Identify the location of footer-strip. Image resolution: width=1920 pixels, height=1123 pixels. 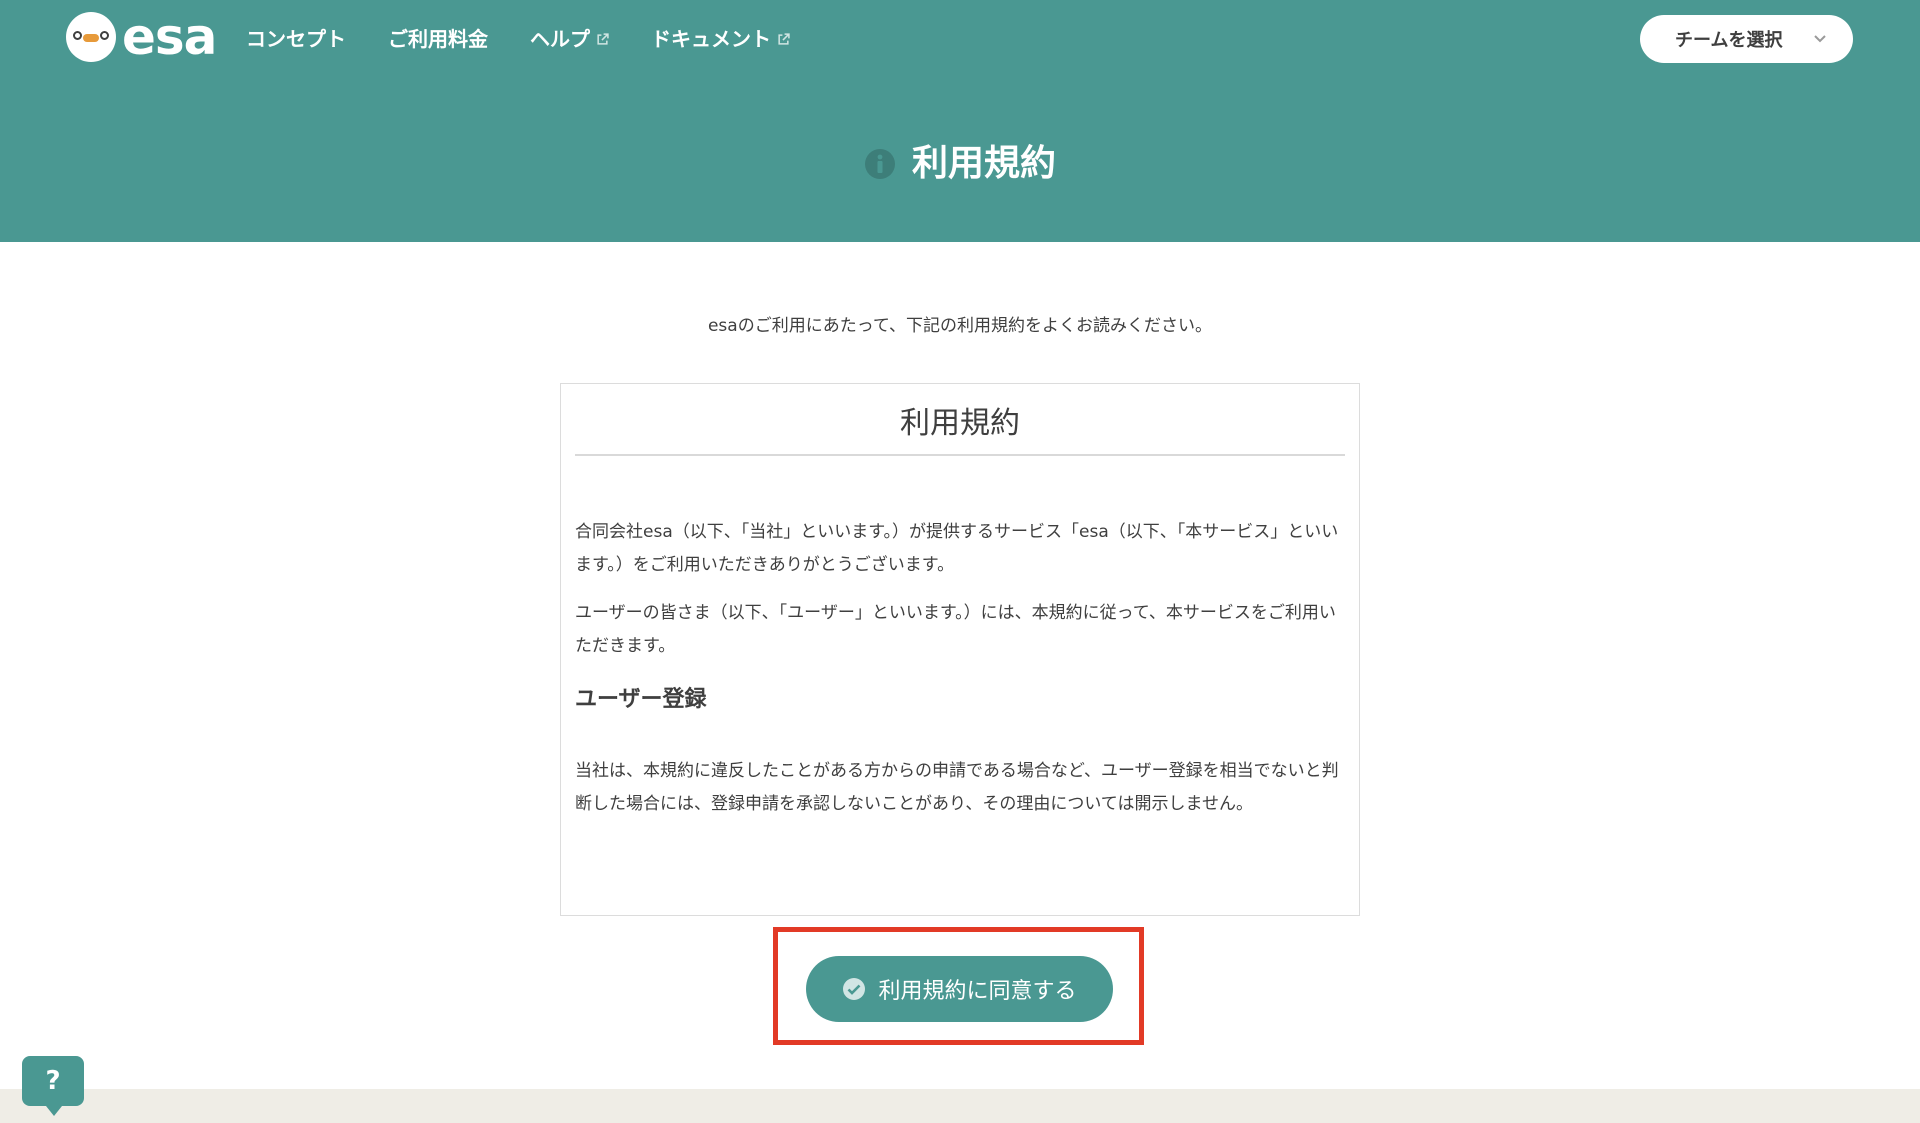
(960, 1106).